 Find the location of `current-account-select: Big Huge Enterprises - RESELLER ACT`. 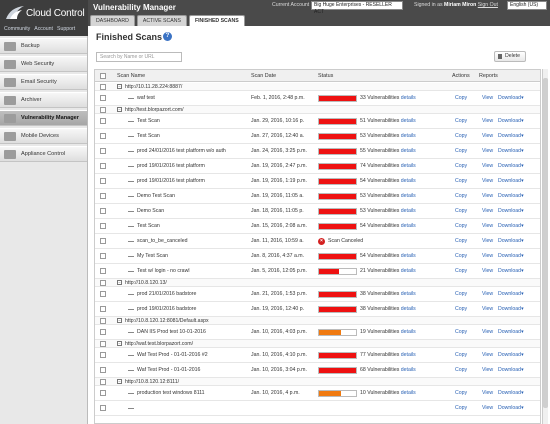

current-account-select: Big Huge Enterprises - RESELLER ACT is located at coordinates (357, 8).